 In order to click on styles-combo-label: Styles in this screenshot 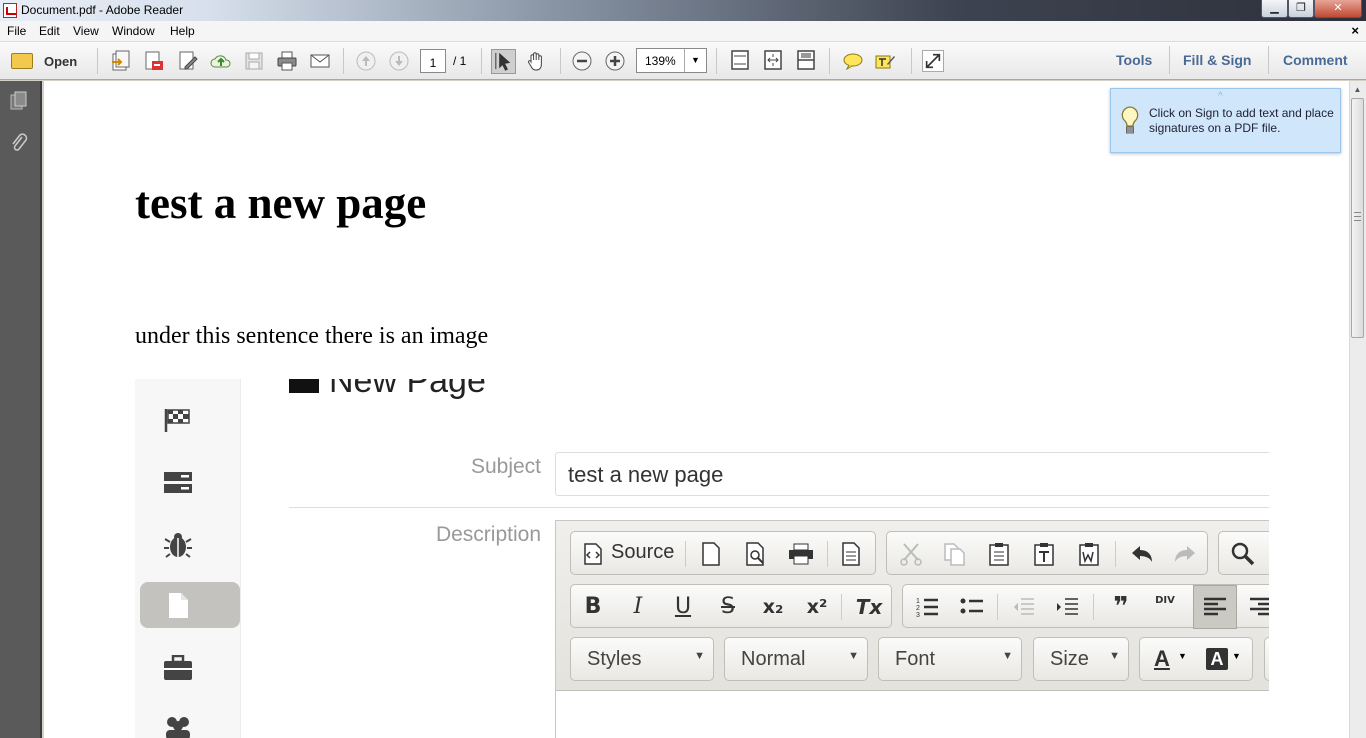, I will do `click(614, 659)`.